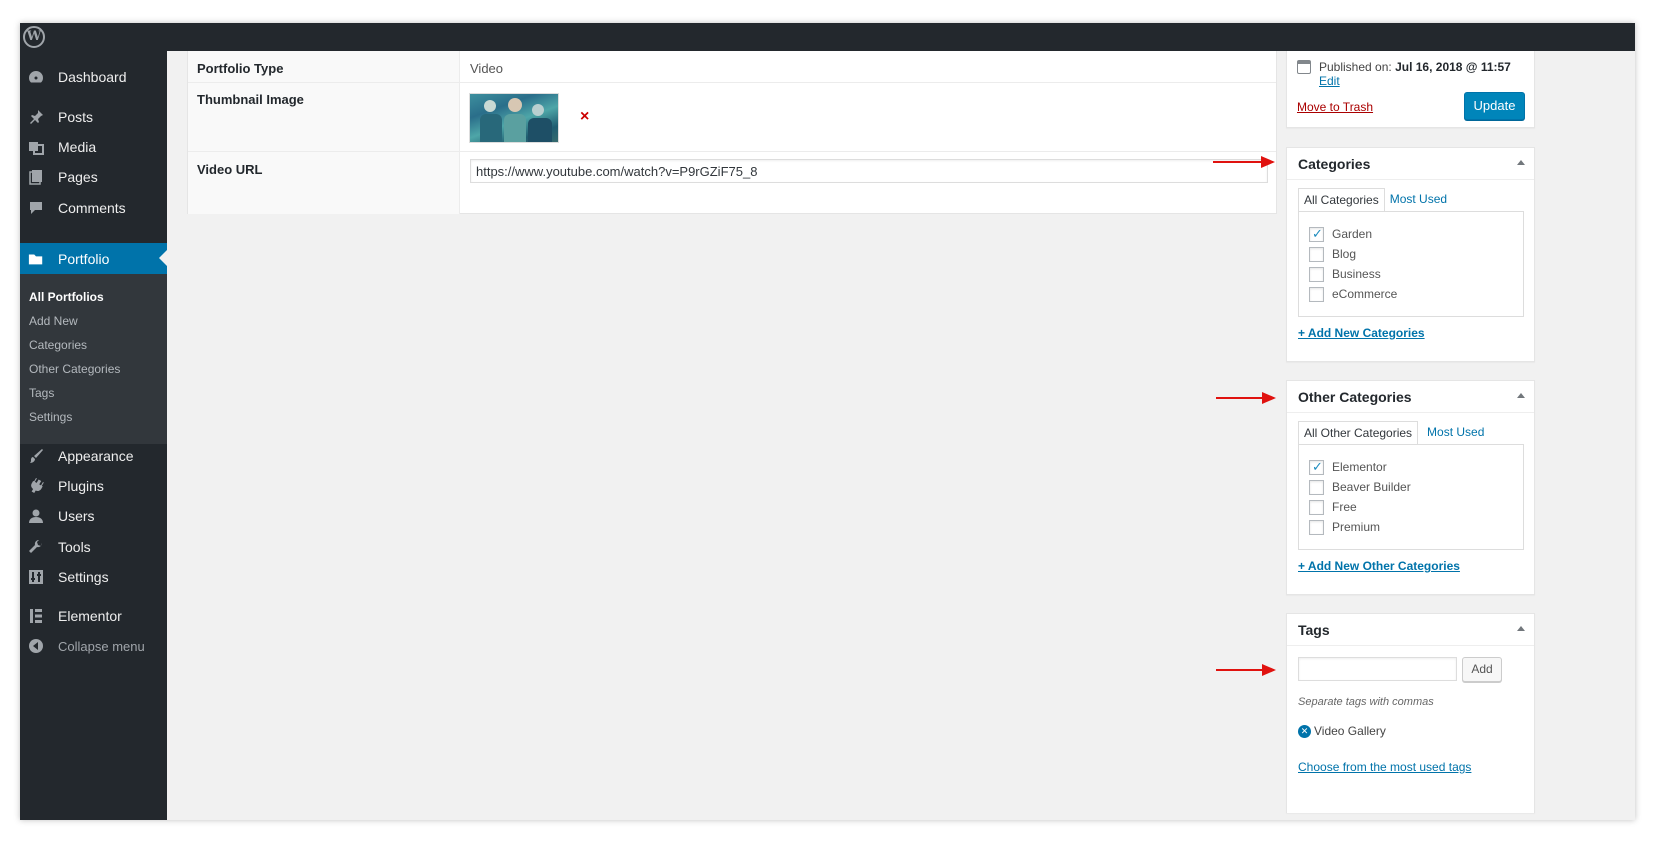  What do you see at coordinates (1348, 467) in the screenshot?
I see `other-category-option: Elementor` at bounding box center [1348, 467].